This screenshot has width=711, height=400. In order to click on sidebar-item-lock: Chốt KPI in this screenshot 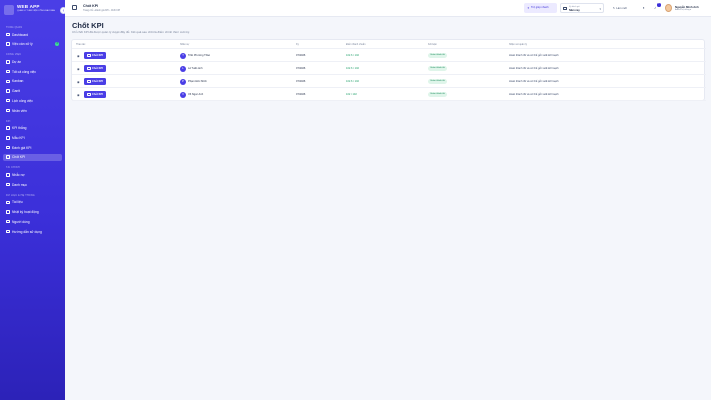, I will do `click(32, 157)`.